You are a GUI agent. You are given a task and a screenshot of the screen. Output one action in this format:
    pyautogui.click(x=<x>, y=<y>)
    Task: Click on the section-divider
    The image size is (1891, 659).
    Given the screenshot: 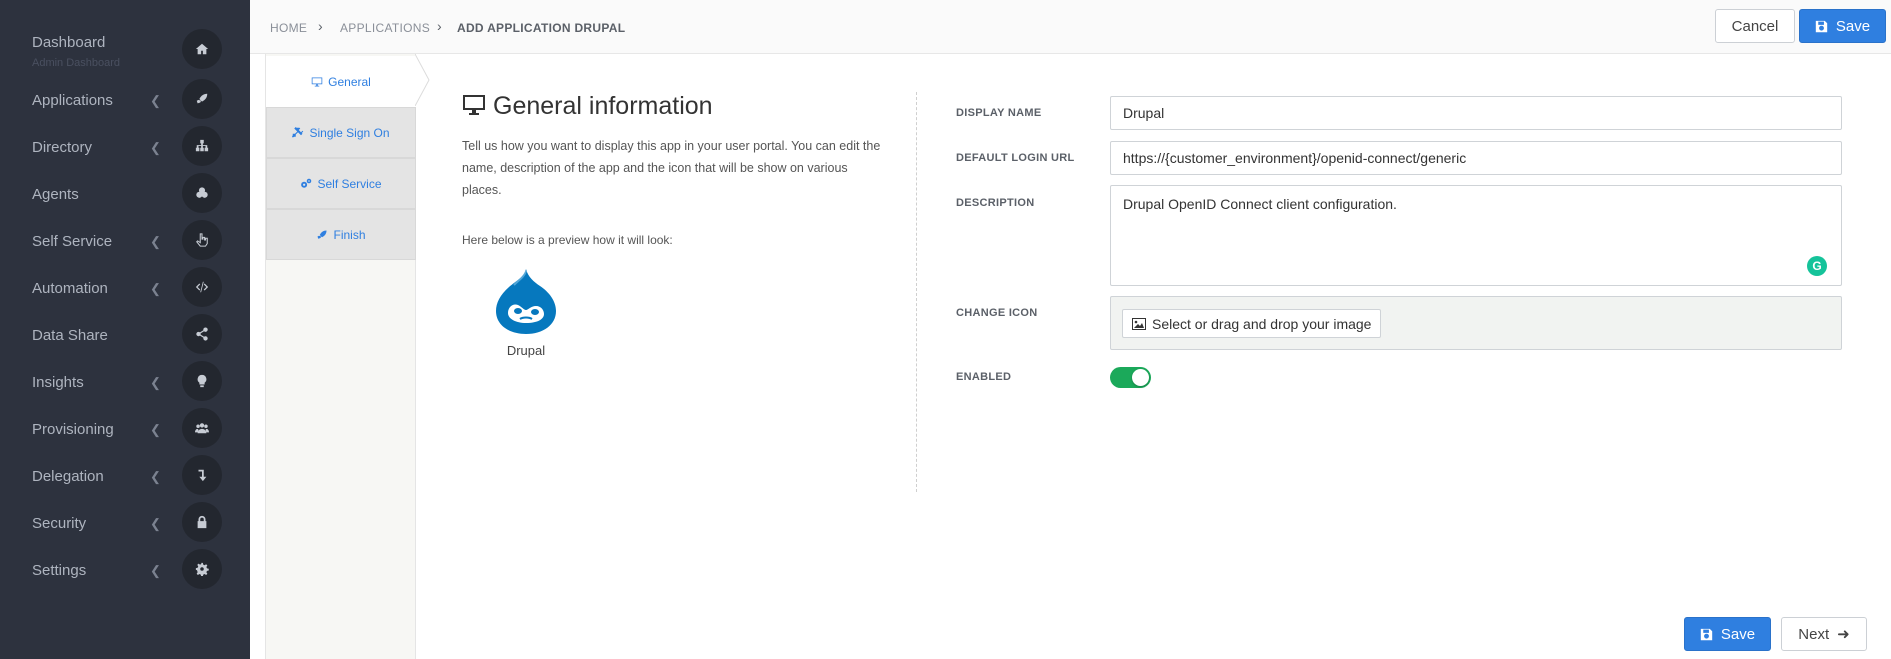 What is the action you would take?
    pyautogui.click(x=916, y=292)
    